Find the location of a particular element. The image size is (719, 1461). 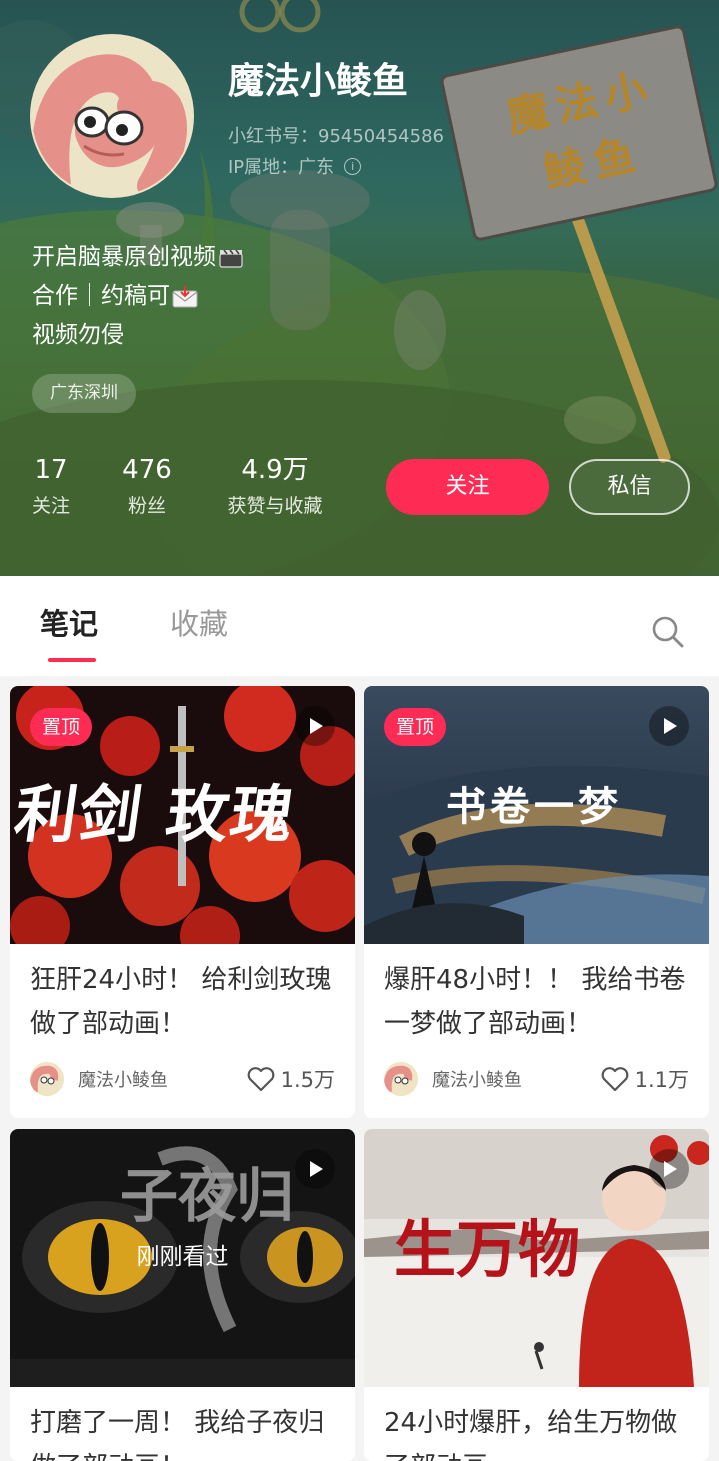

note-cover: 子夜归 刚刚看过 is located at coordinates (182, 1258).